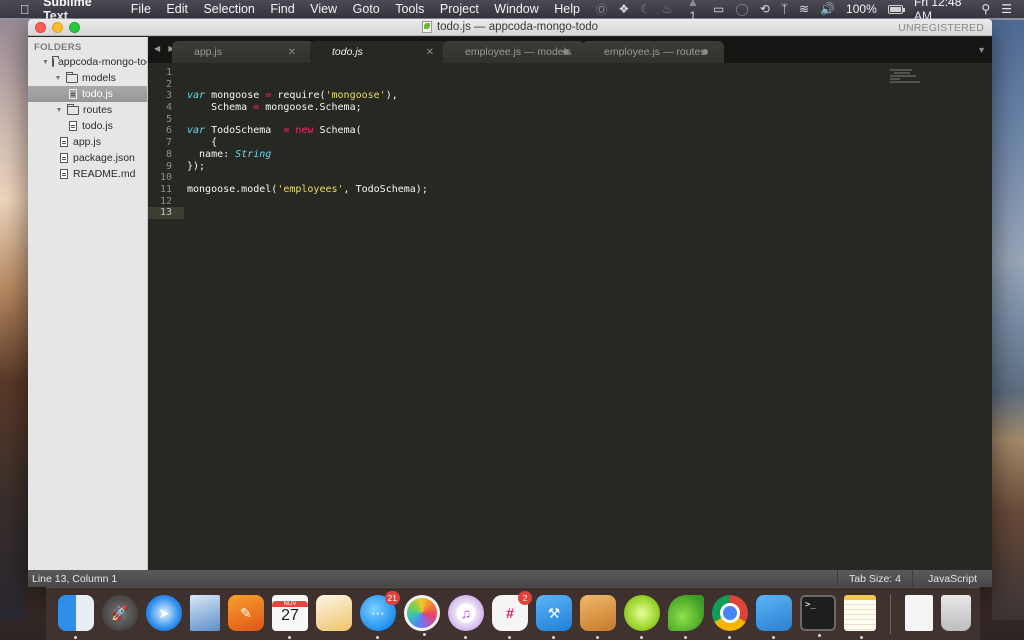 Image resolution: width=1024 pixels, height=640 pixels. What do you see at coordinates (459, 9) in the screenshot?
I see `menu-project: Project` at bounding box center [459, 9].